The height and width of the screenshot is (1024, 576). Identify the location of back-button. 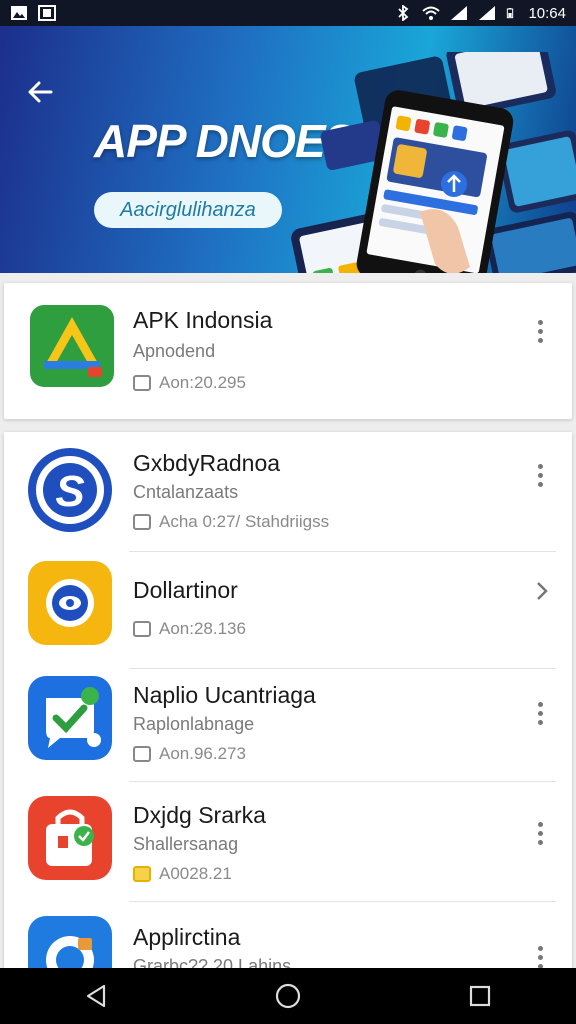
(40, 92).